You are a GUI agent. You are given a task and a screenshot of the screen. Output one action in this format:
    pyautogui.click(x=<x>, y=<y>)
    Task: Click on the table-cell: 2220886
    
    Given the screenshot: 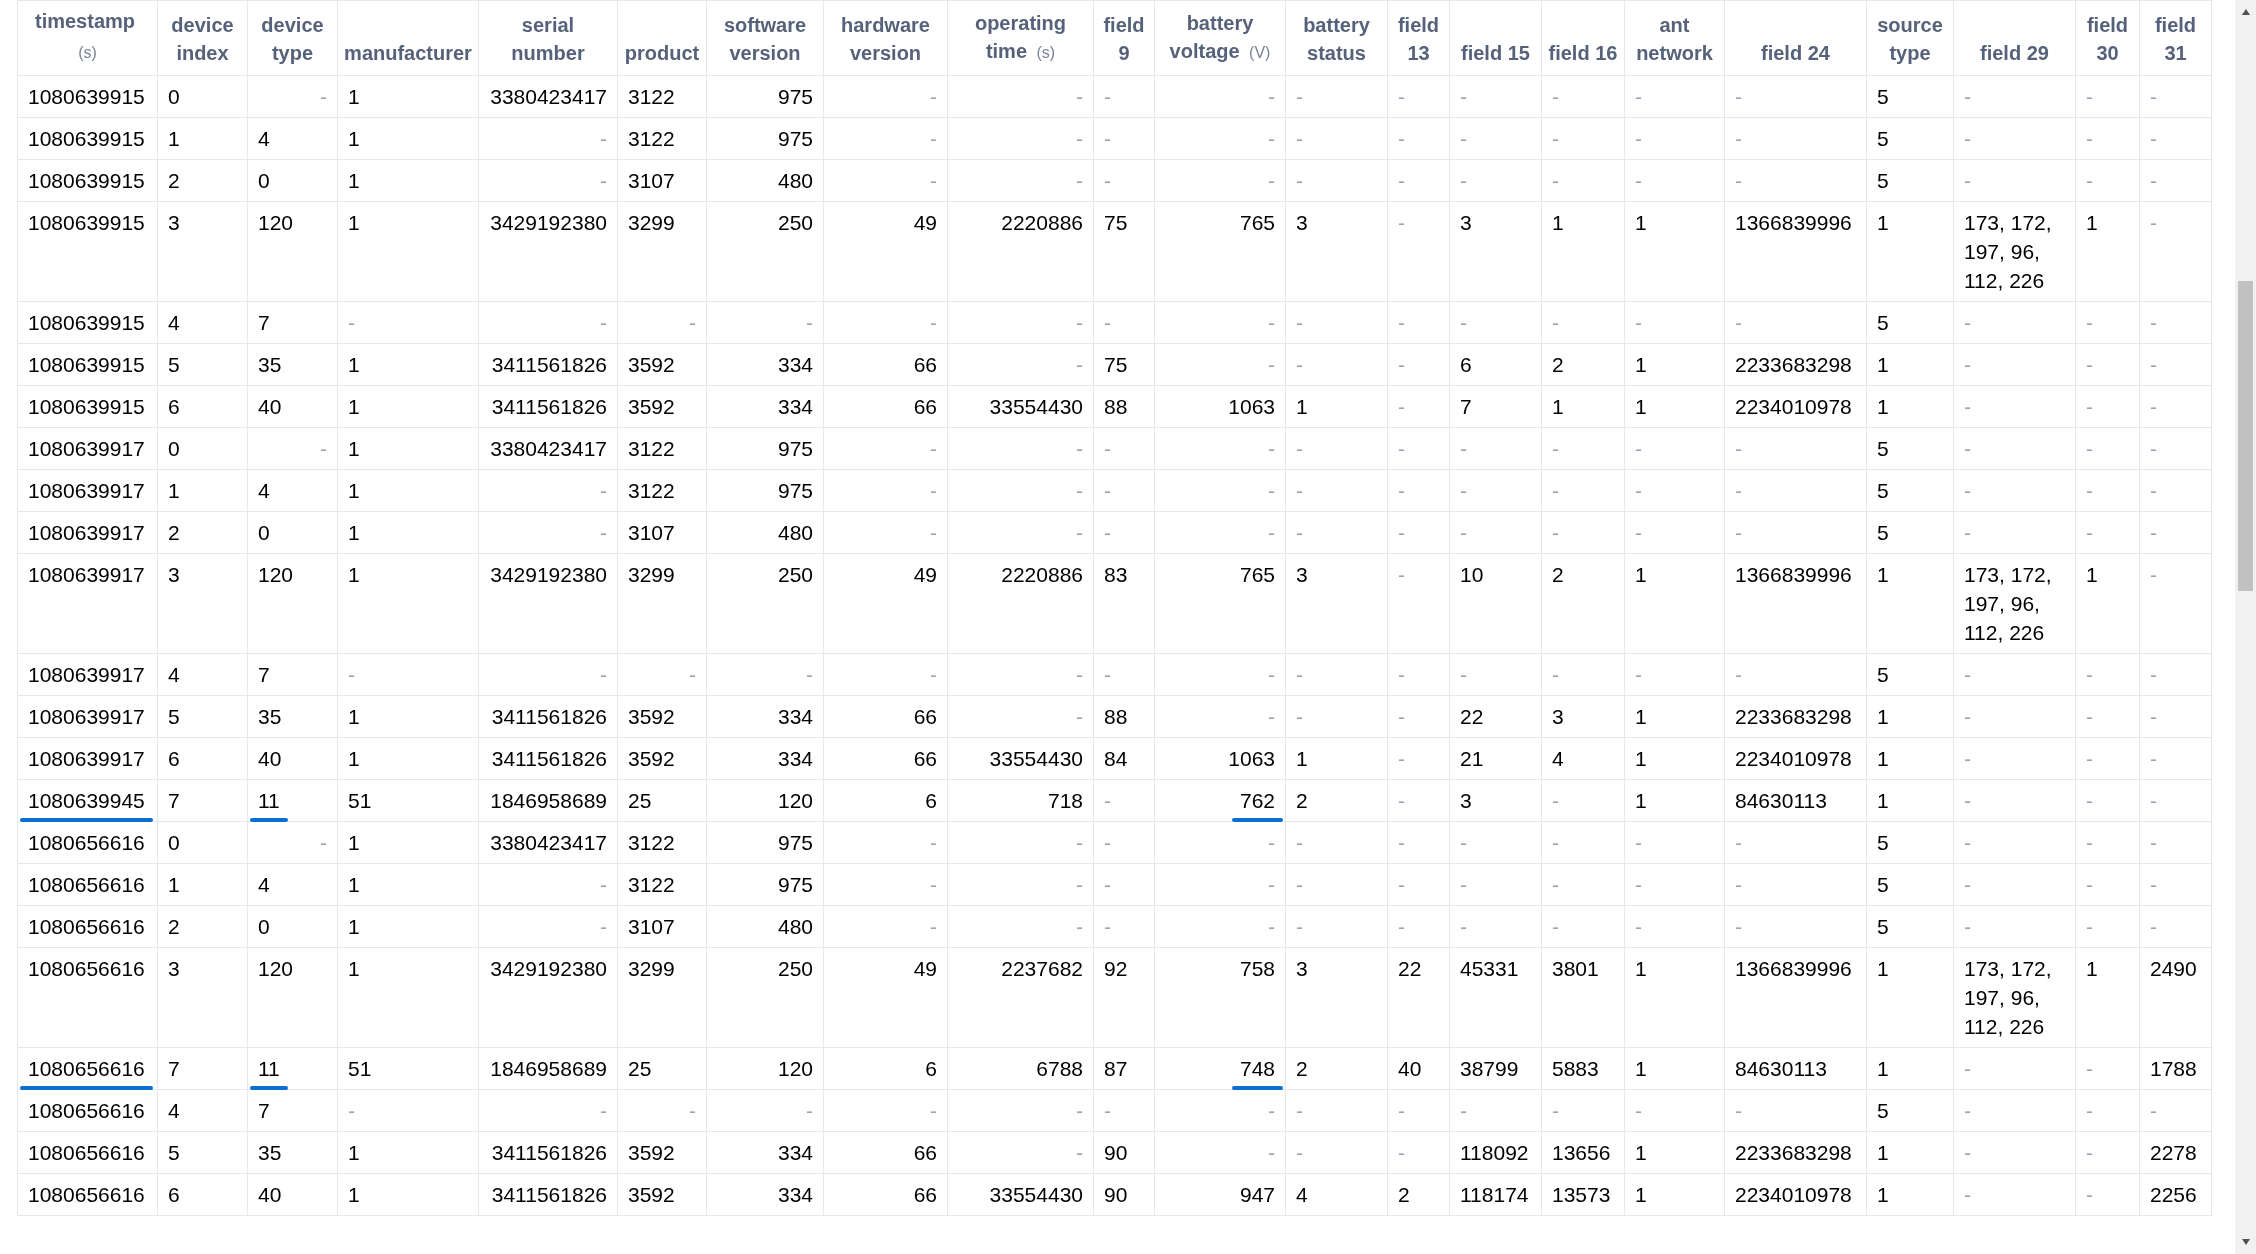 What is the action you would take?
    pyautogui.click(x=1042, y=222)
    